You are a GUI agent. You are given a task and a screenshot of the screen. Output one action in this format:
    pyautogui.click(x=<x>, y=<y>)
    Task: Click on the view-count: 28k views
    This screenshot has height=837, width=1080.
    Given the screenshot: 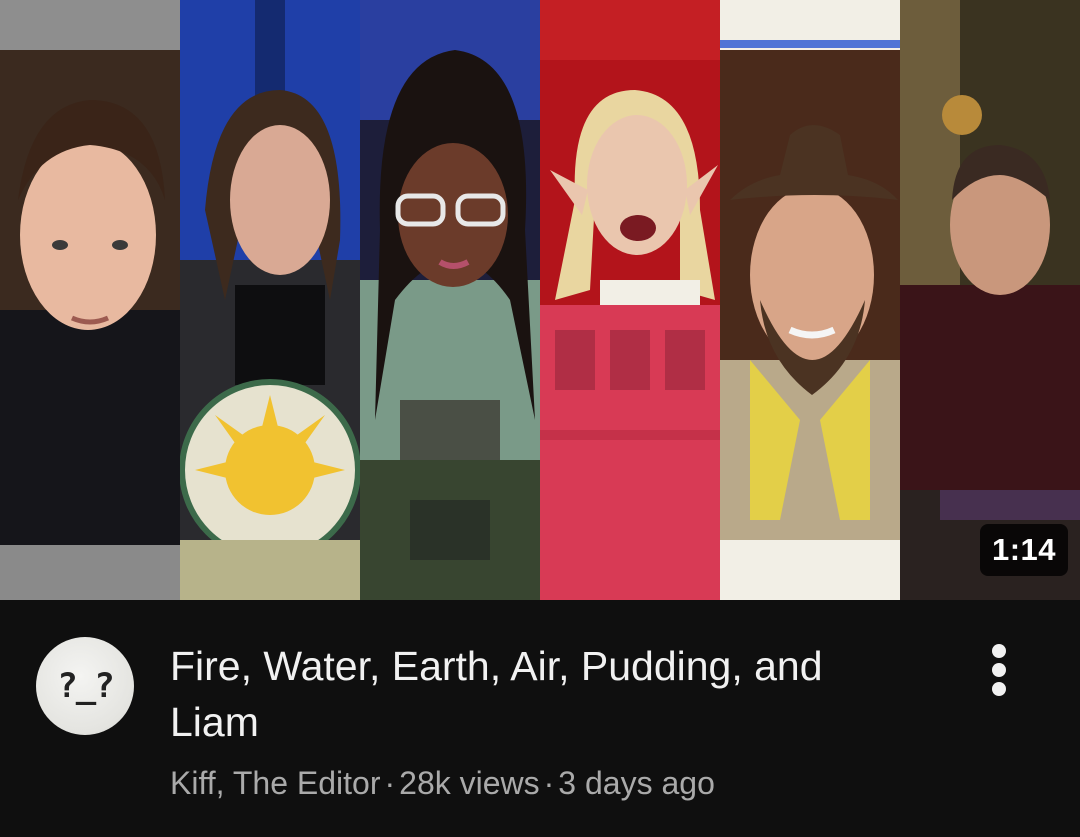 What is the action you would take?
    pyautogui.click(x=469, y=783)
    